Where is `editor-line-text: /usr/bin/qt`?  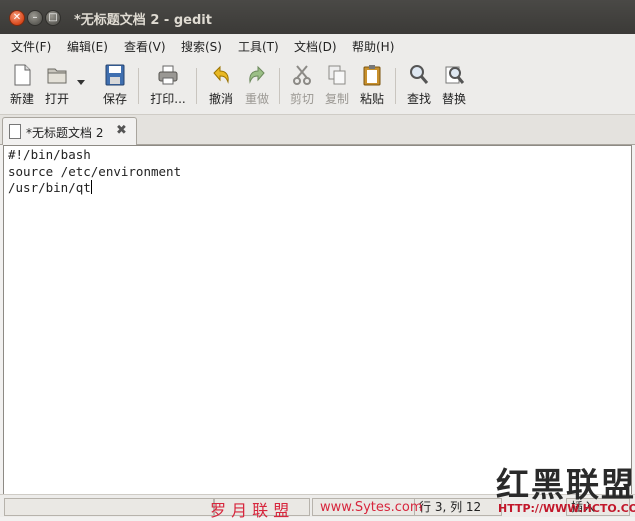 editor-line-text: /usr/bin/qt is located at coordinates (49, 187).